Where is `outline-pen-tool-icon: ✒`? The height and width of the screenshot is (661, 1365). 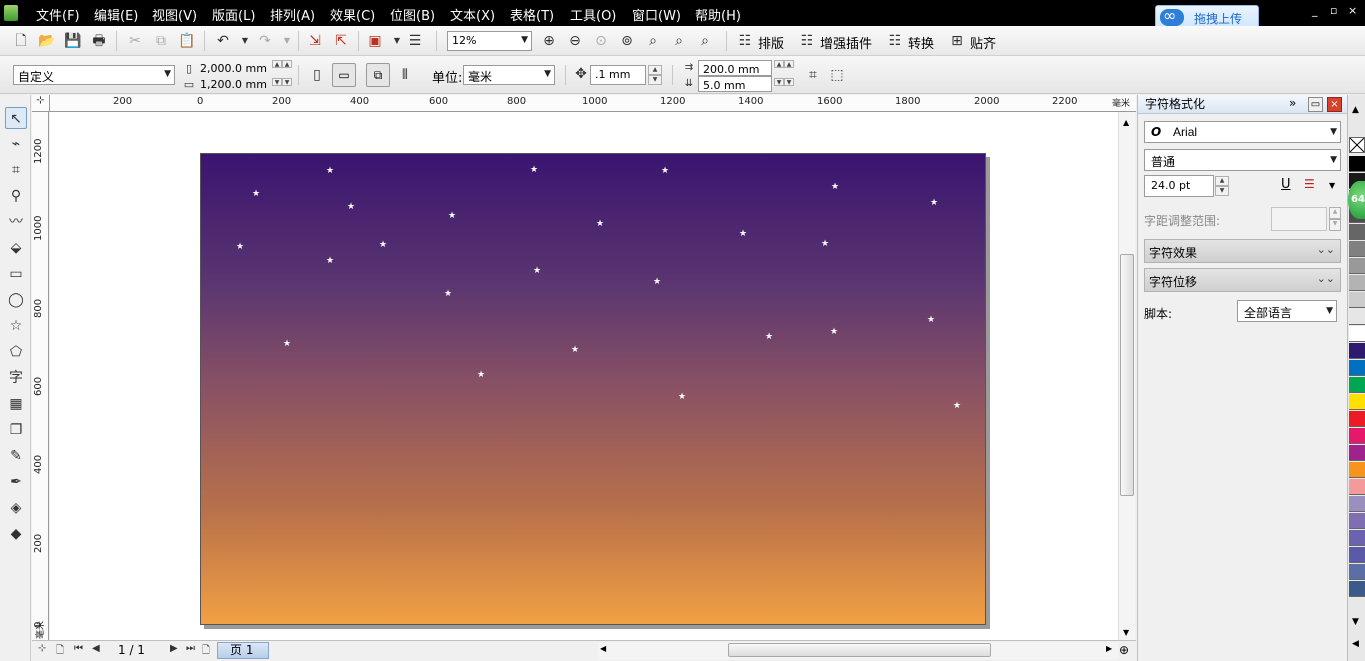
outline-pen-tool-icon: ✒ is located at coordinates (16, 482).